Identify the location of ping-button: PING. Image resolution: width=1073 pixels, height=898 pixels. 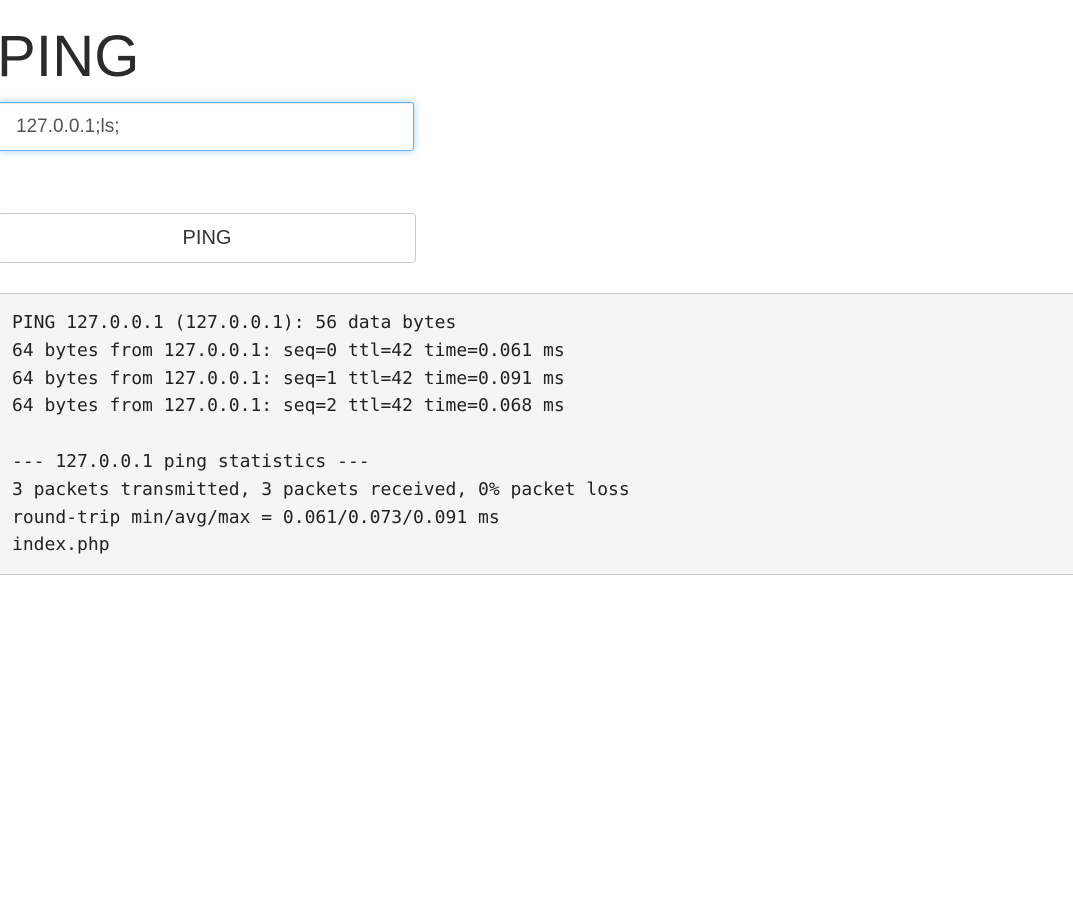
(208, 238).